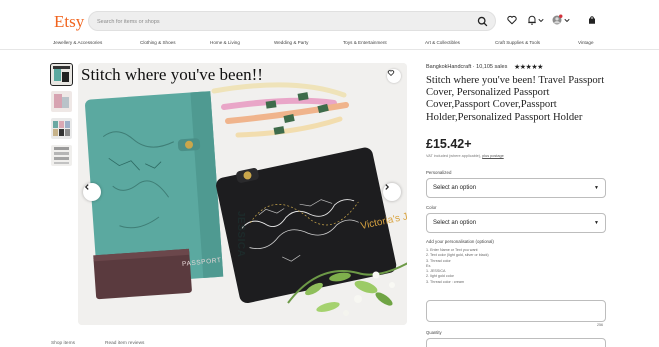 This screenshot has height=347, width=659. Describe the element at coordinates (225, 42) in the screenshot. I see `nav-item-home: Home & Living` at that location.